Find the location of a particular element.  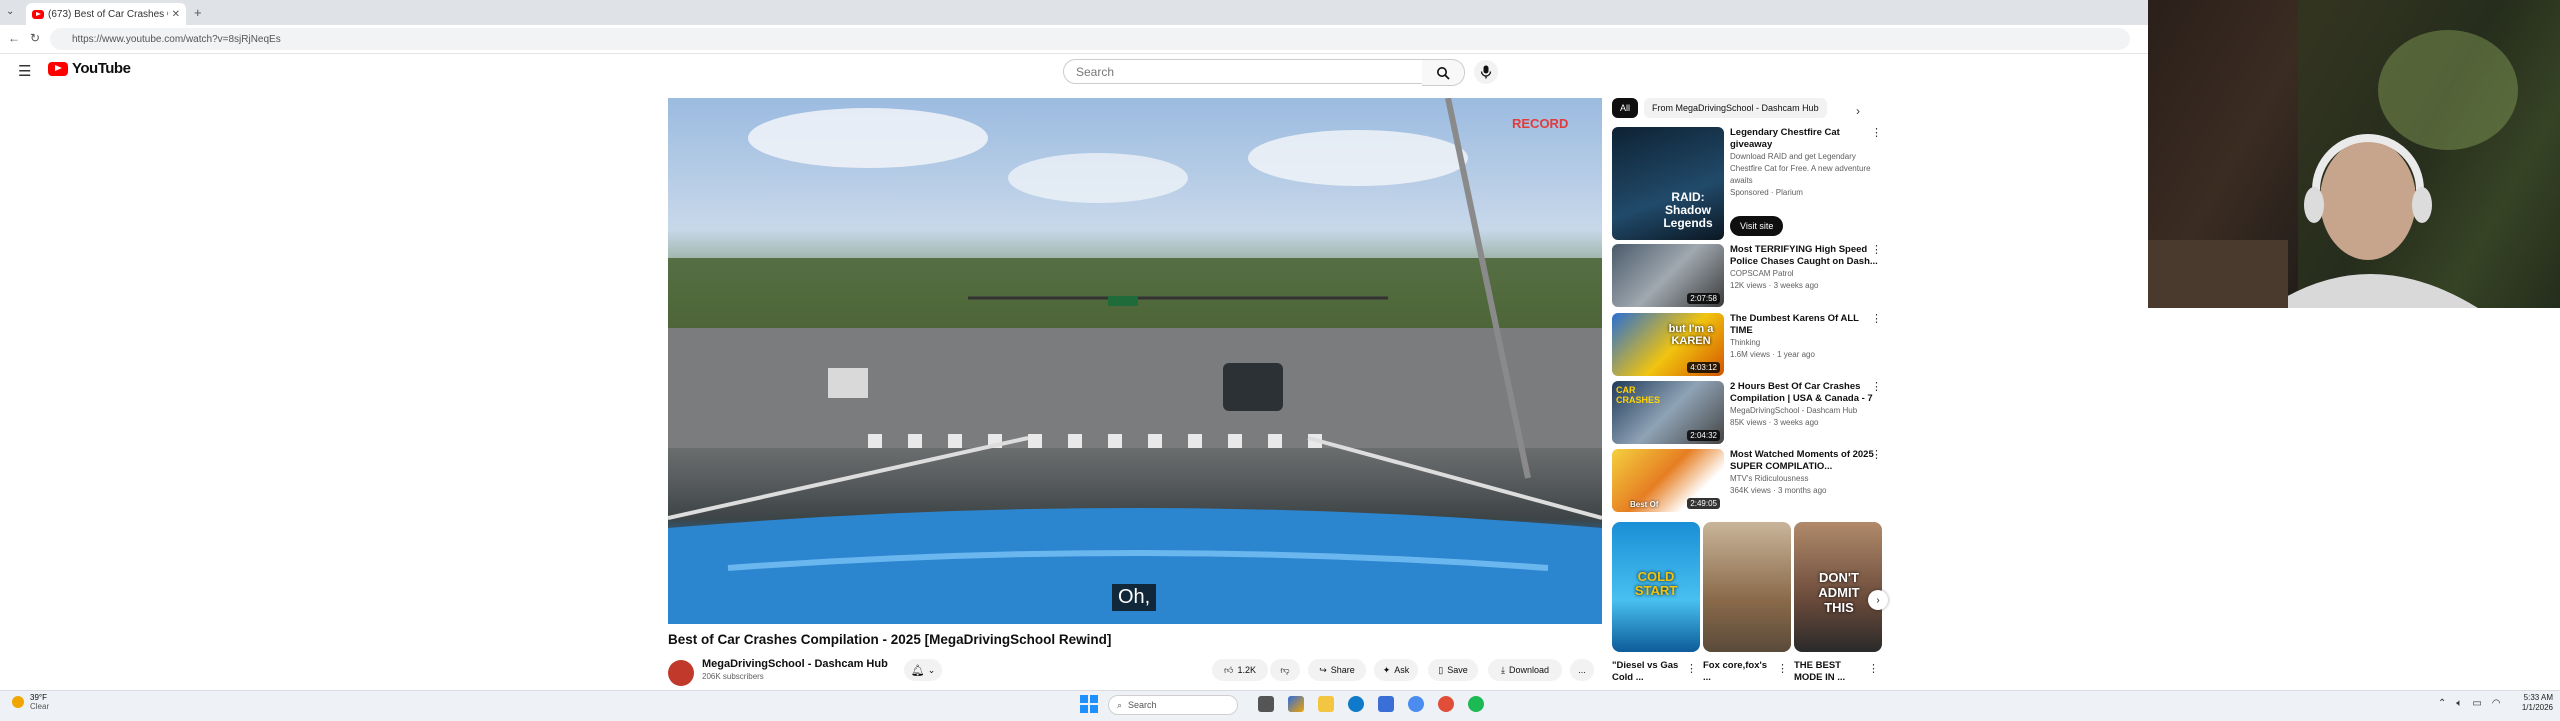

youtube-play-icon is located at coordinates (58, 68).